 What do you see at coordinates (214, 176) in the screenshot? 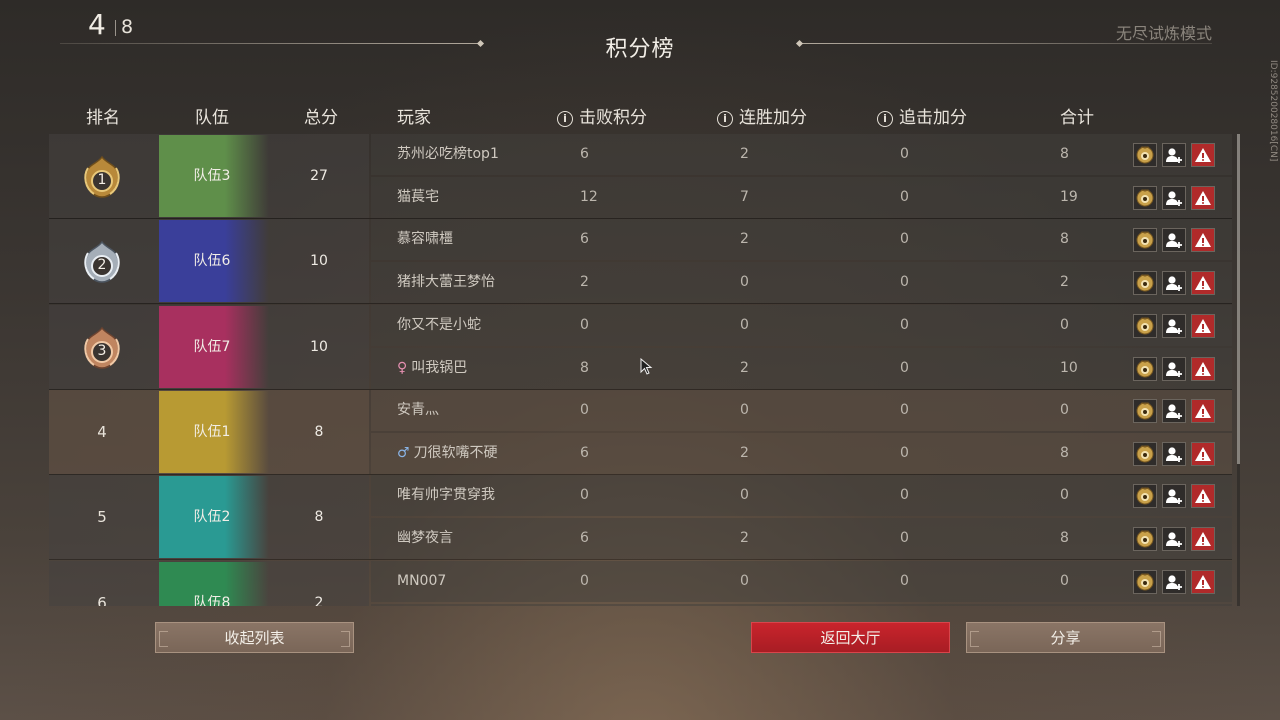
I see `team-color-card: 队伍3` at bounding box center [214, 176].